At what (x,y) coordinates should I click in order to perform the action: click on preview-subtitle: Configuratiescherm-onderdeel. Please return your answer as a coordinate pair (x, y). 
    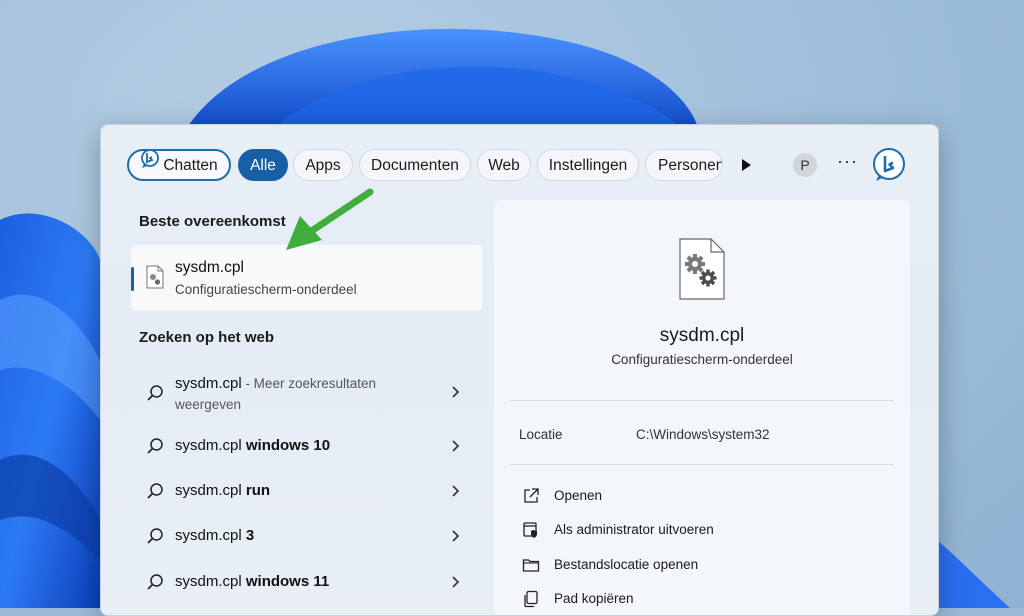
    Looking at the image, I should click on (702, 359).